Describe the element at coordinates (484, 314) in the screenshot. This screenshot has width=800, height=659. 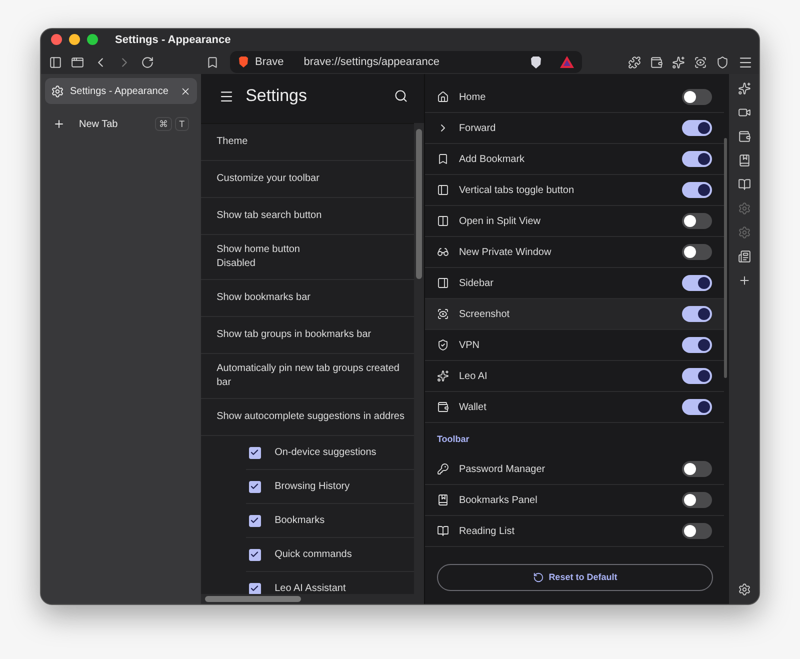
I see `toggle-label: Screenshot` at that location.